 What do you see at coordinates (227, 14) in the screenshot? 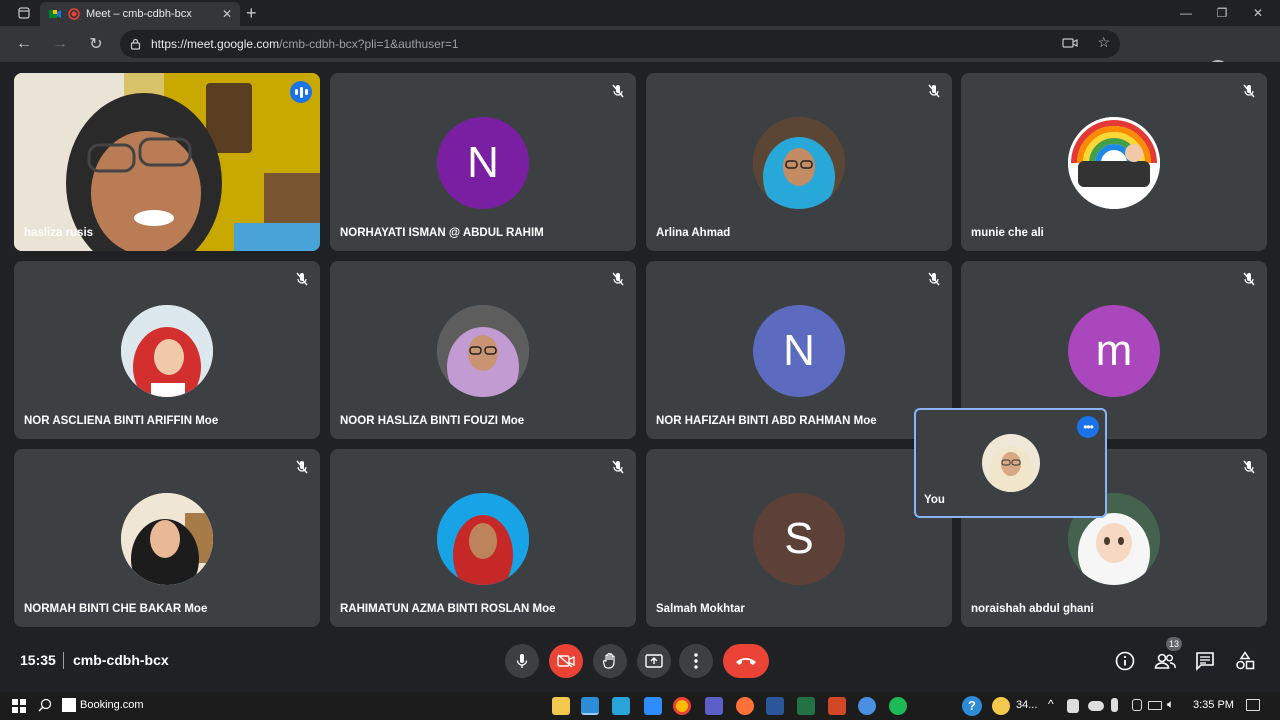
I see `close-tab-icon: ✕` at bounding box center [227, 14].